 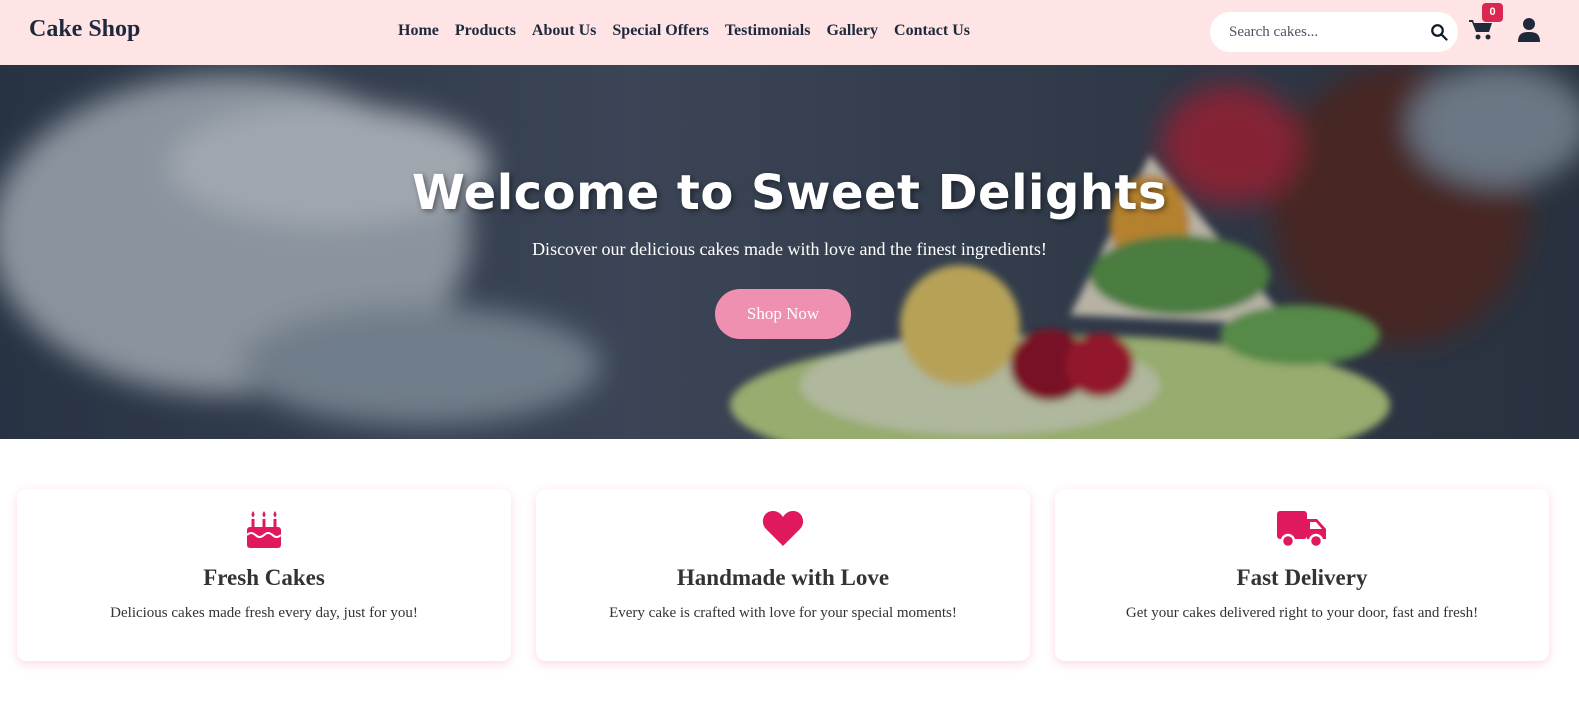 What do you see at coordinates (932, 31) in the screenshot?
I see `nav-contact-us: Contact Us` at bounding box center [932, 31].